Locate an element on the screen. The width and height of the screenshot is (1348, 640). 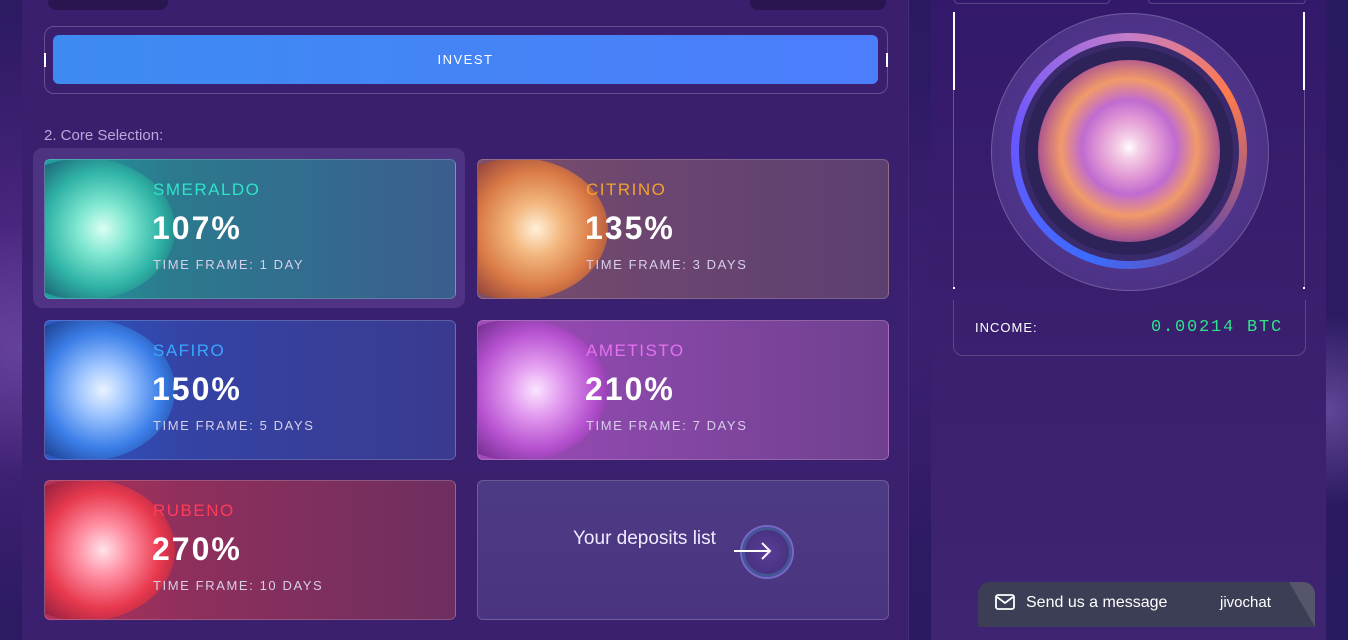
deposits-list-label: Your deposits list is located at coordinates (644, 538).